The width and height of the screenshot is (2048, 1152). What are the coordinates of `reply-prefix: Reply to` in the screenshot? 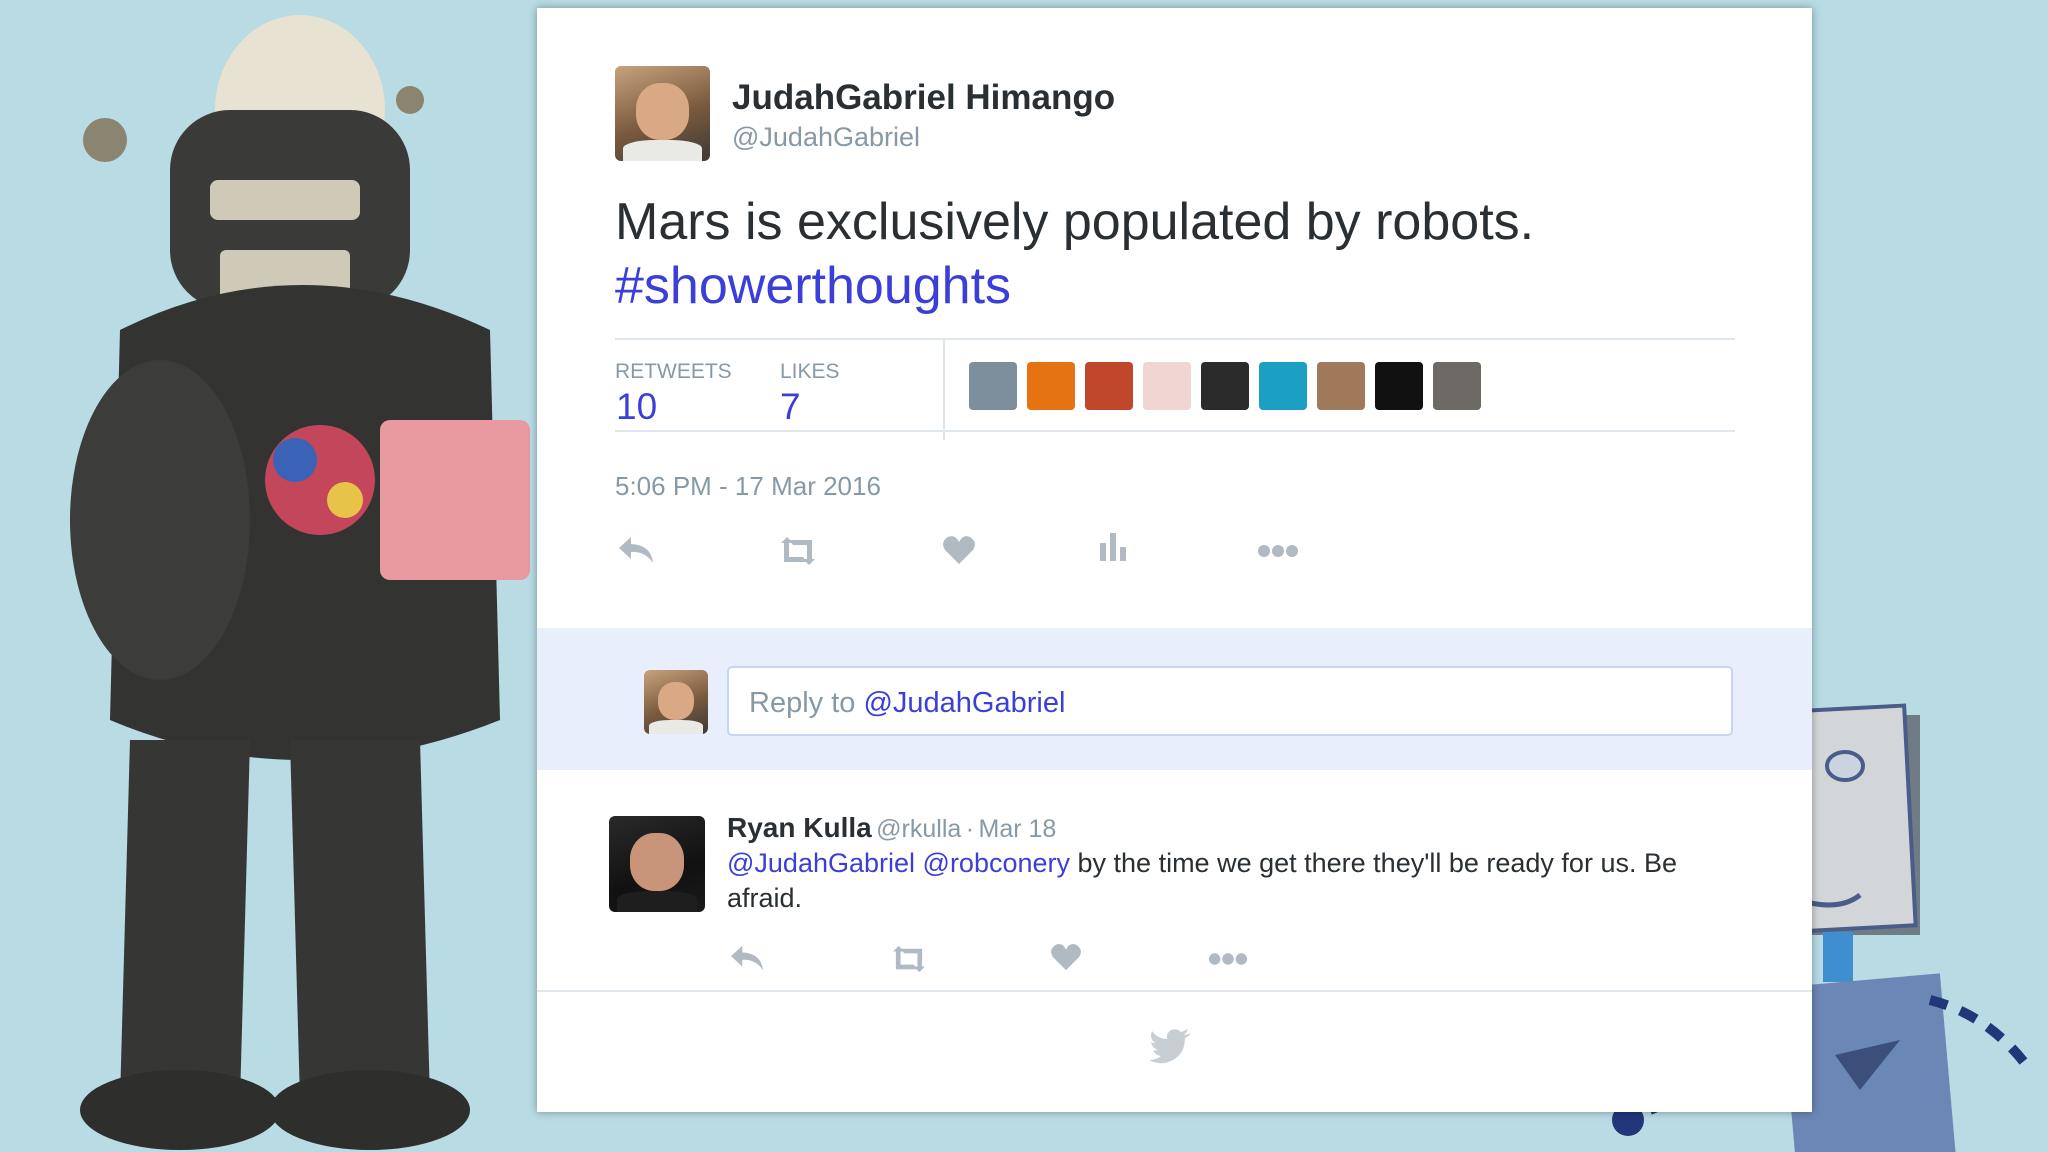 It's located at (806, 703).